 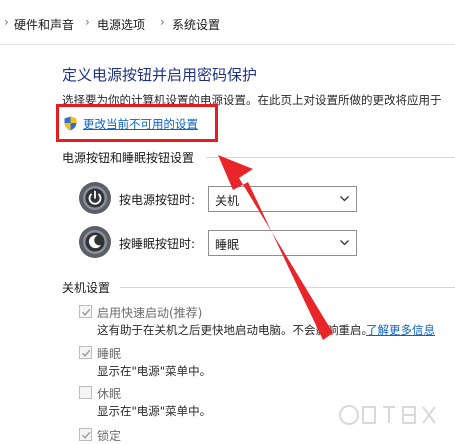 What do you see at coordinates (387, 415) in the screenshot?
I see `watermark-logo` at bounding box center [387, 415].